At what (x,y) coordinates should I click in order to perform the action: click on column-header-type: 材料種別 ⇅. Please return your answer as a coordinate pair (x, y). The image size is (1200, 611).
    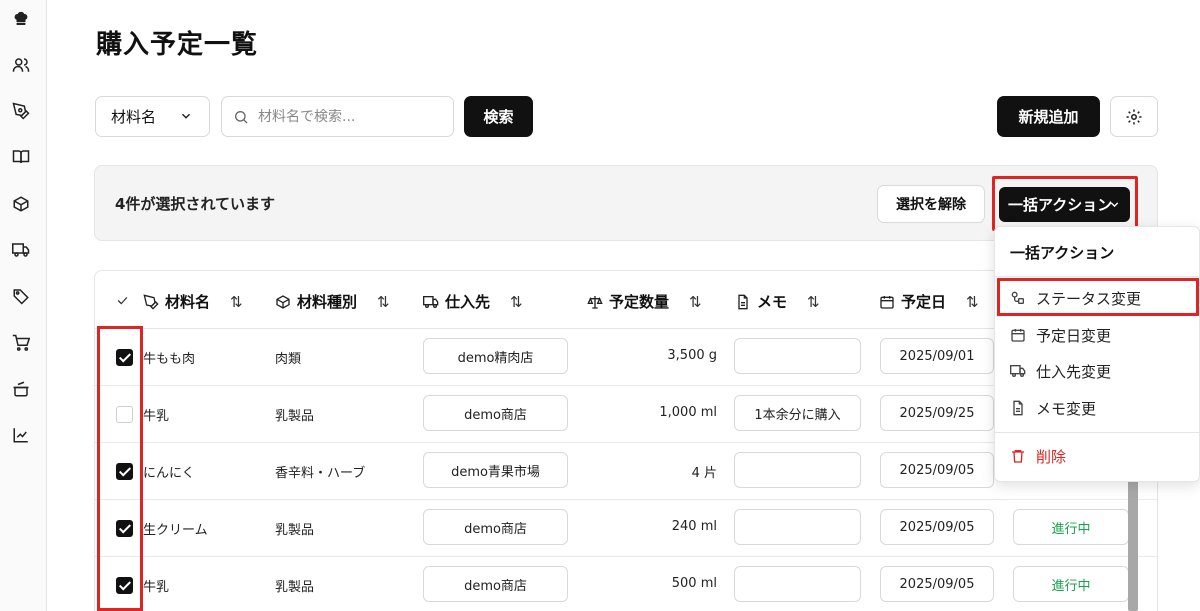
    Looking at the image, I should click on (332, 301).